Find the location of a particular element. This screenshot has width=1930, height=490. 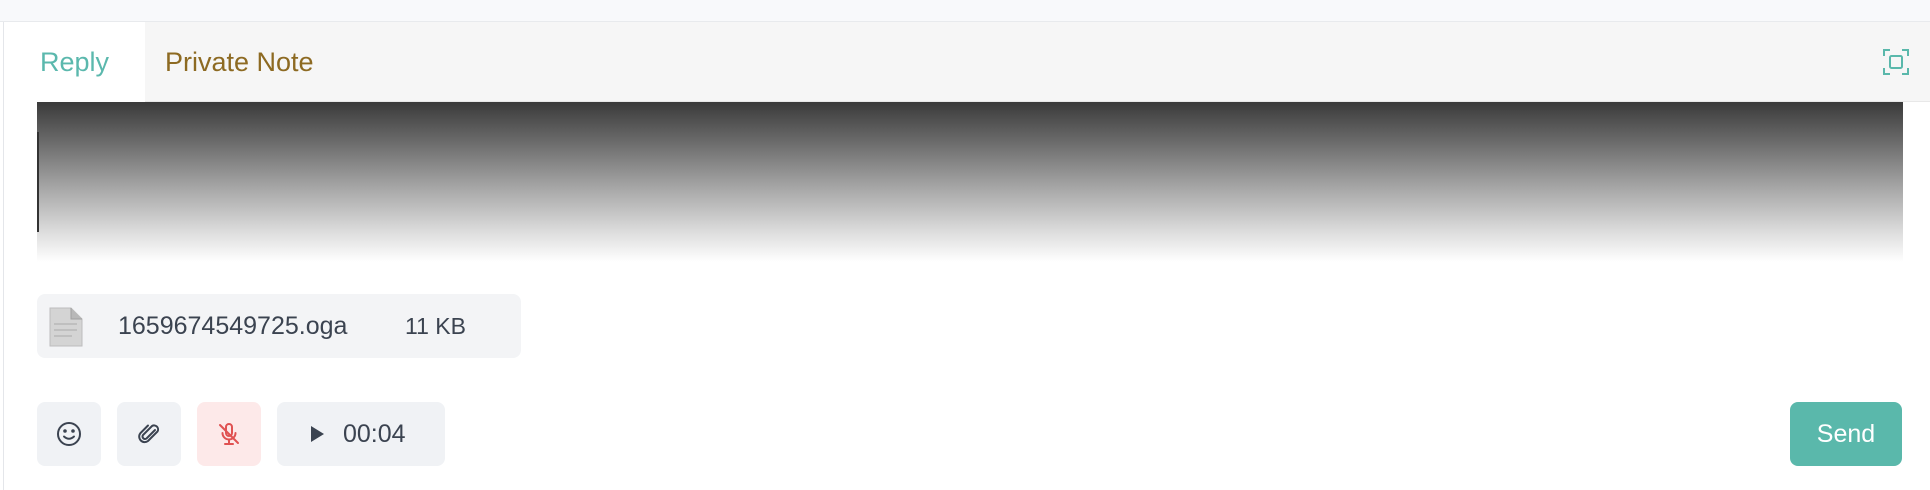

microphone-off-icon is located at coordinates (229, 434).